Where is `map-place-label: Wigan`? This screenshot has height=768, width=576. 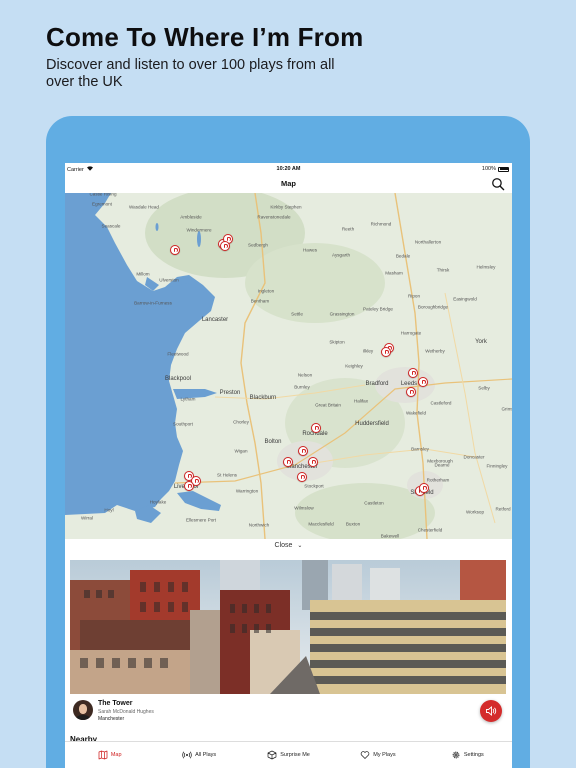
map-place-label: Wigan is located at coordinates (241, 451).